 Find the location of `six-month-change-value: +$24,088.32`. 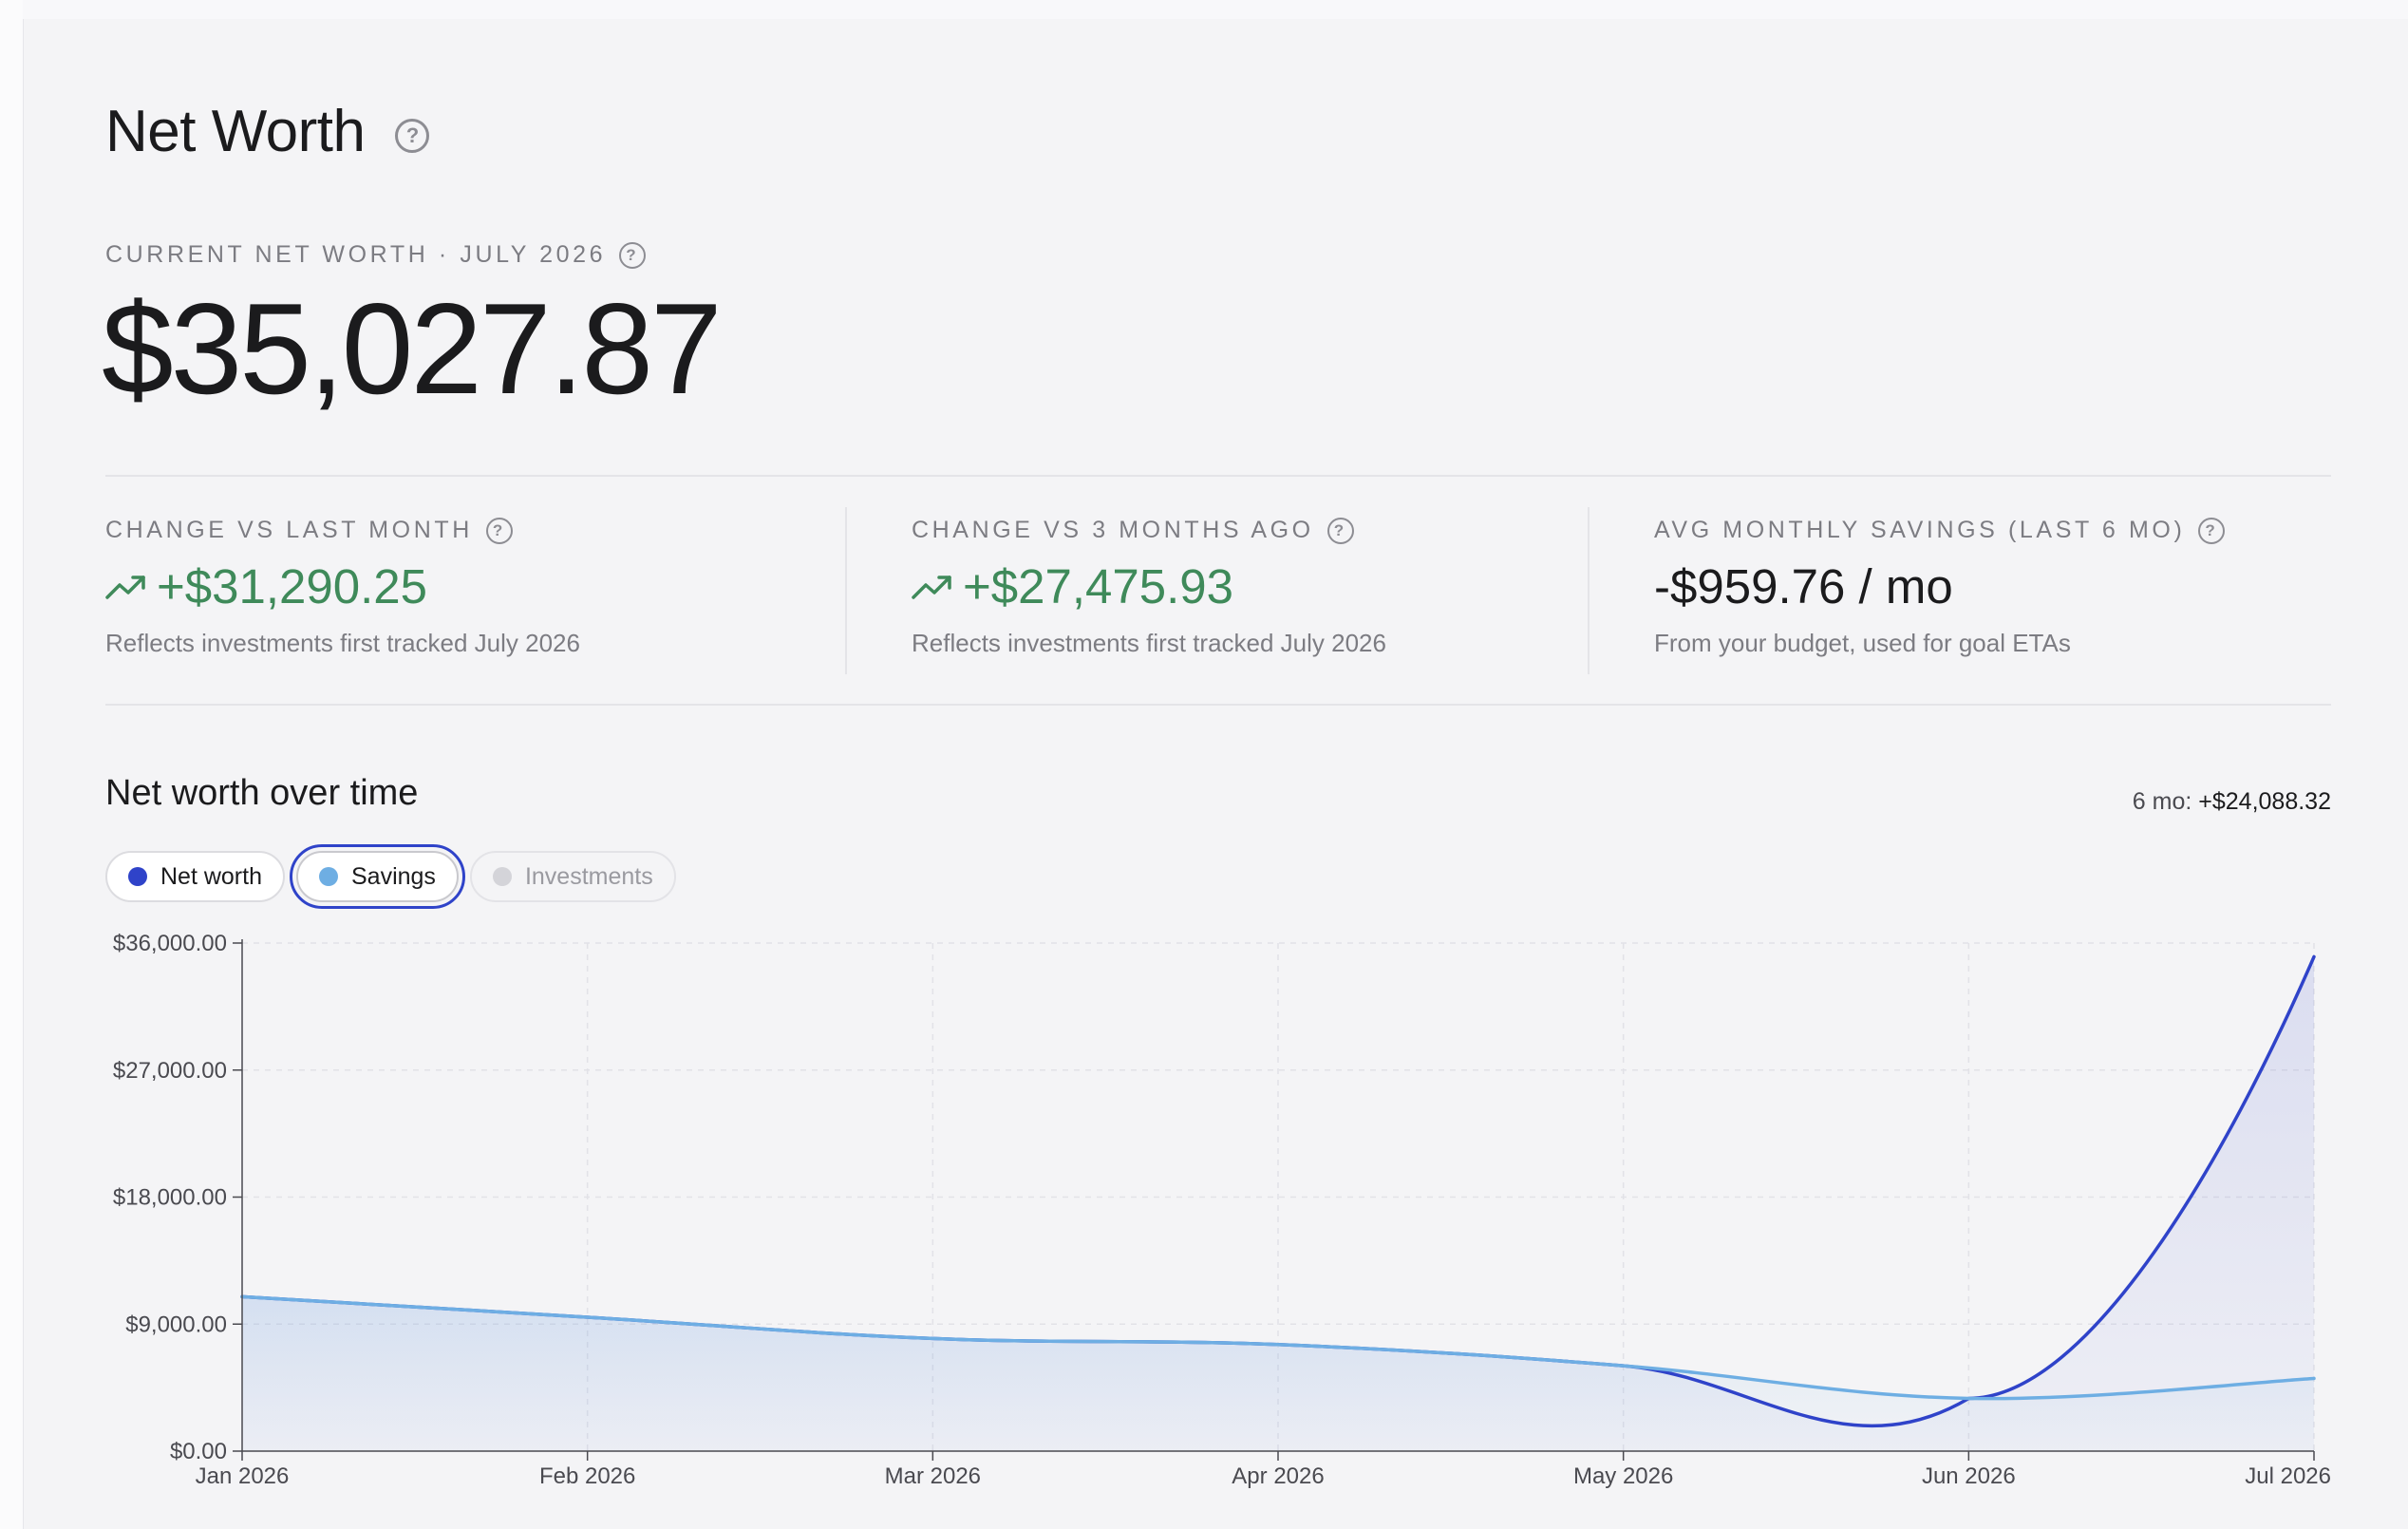

six-month-change-value: +$24,088.32 is located at coordinates (2264, 802).